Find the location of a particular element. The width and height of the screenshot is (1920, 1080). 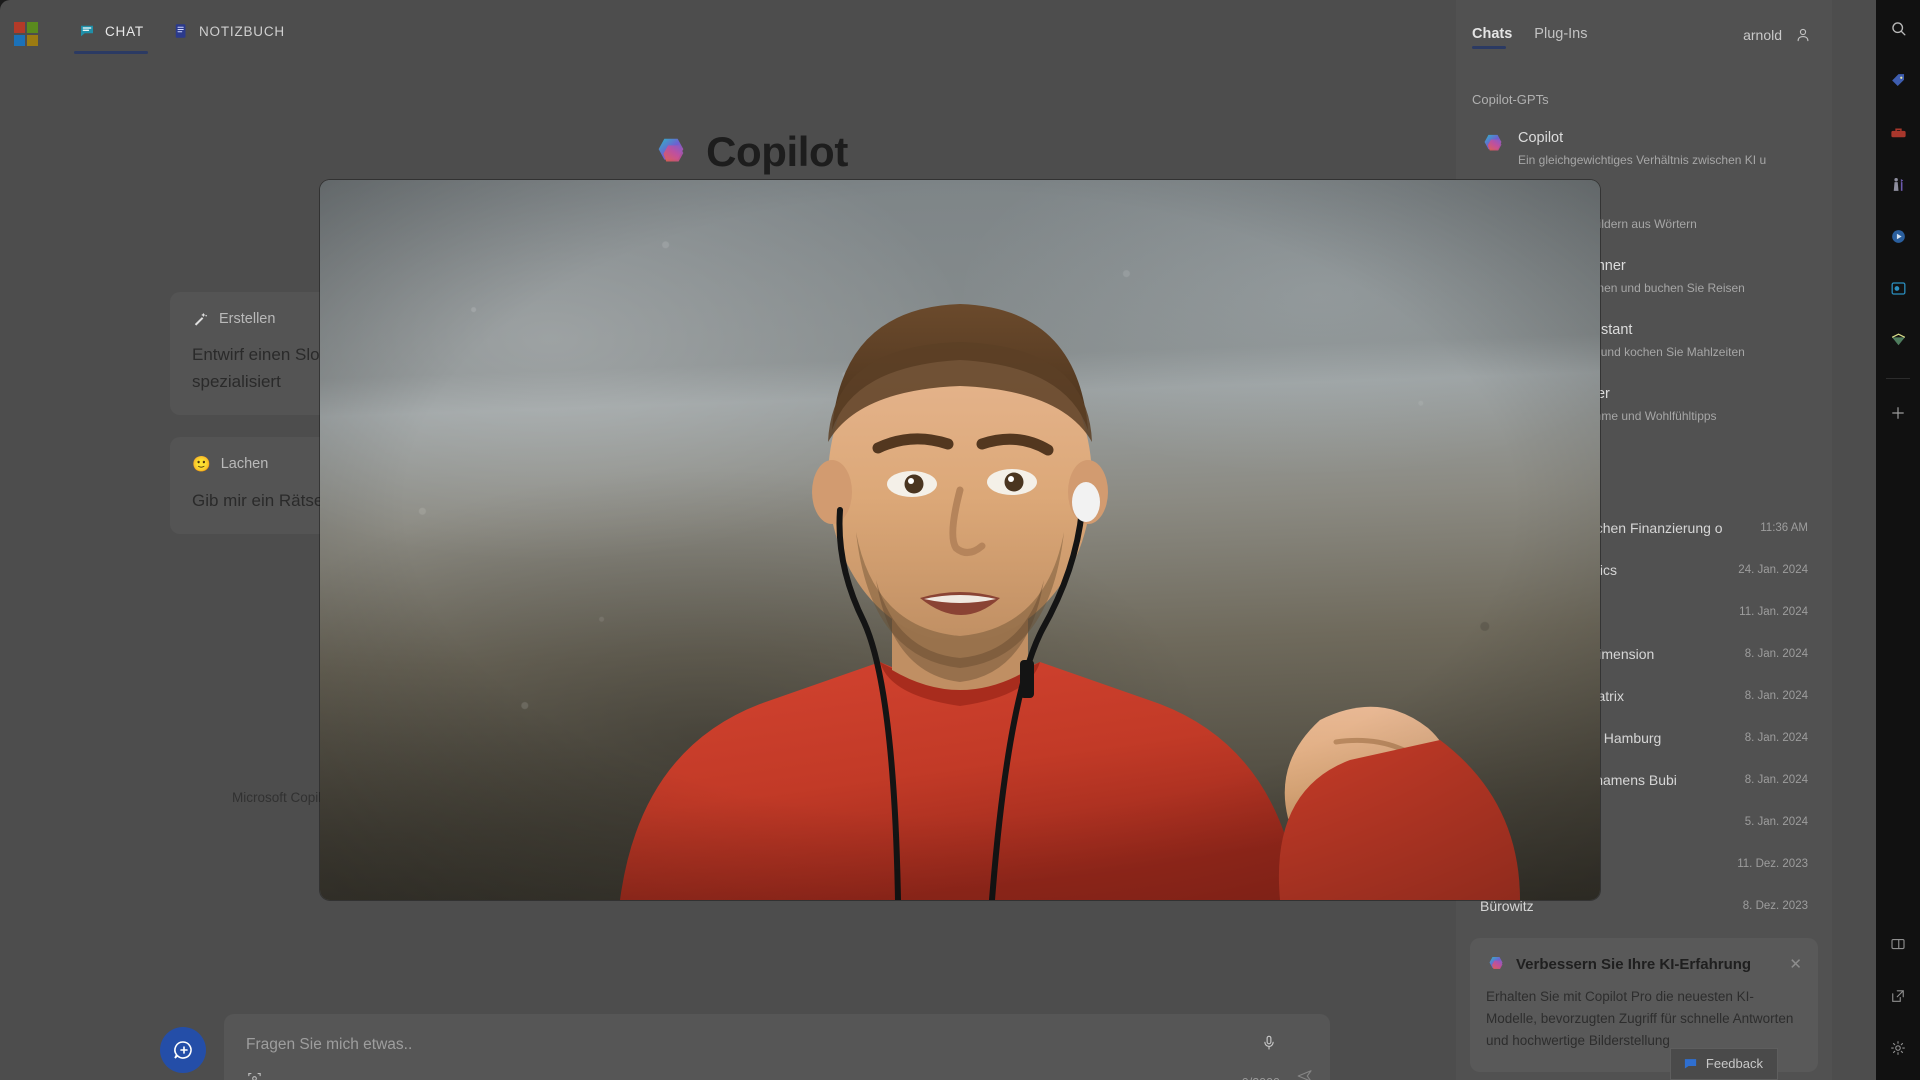

tab-notizbuch: NOTIZBUCH is located at coordinates (228, 33).